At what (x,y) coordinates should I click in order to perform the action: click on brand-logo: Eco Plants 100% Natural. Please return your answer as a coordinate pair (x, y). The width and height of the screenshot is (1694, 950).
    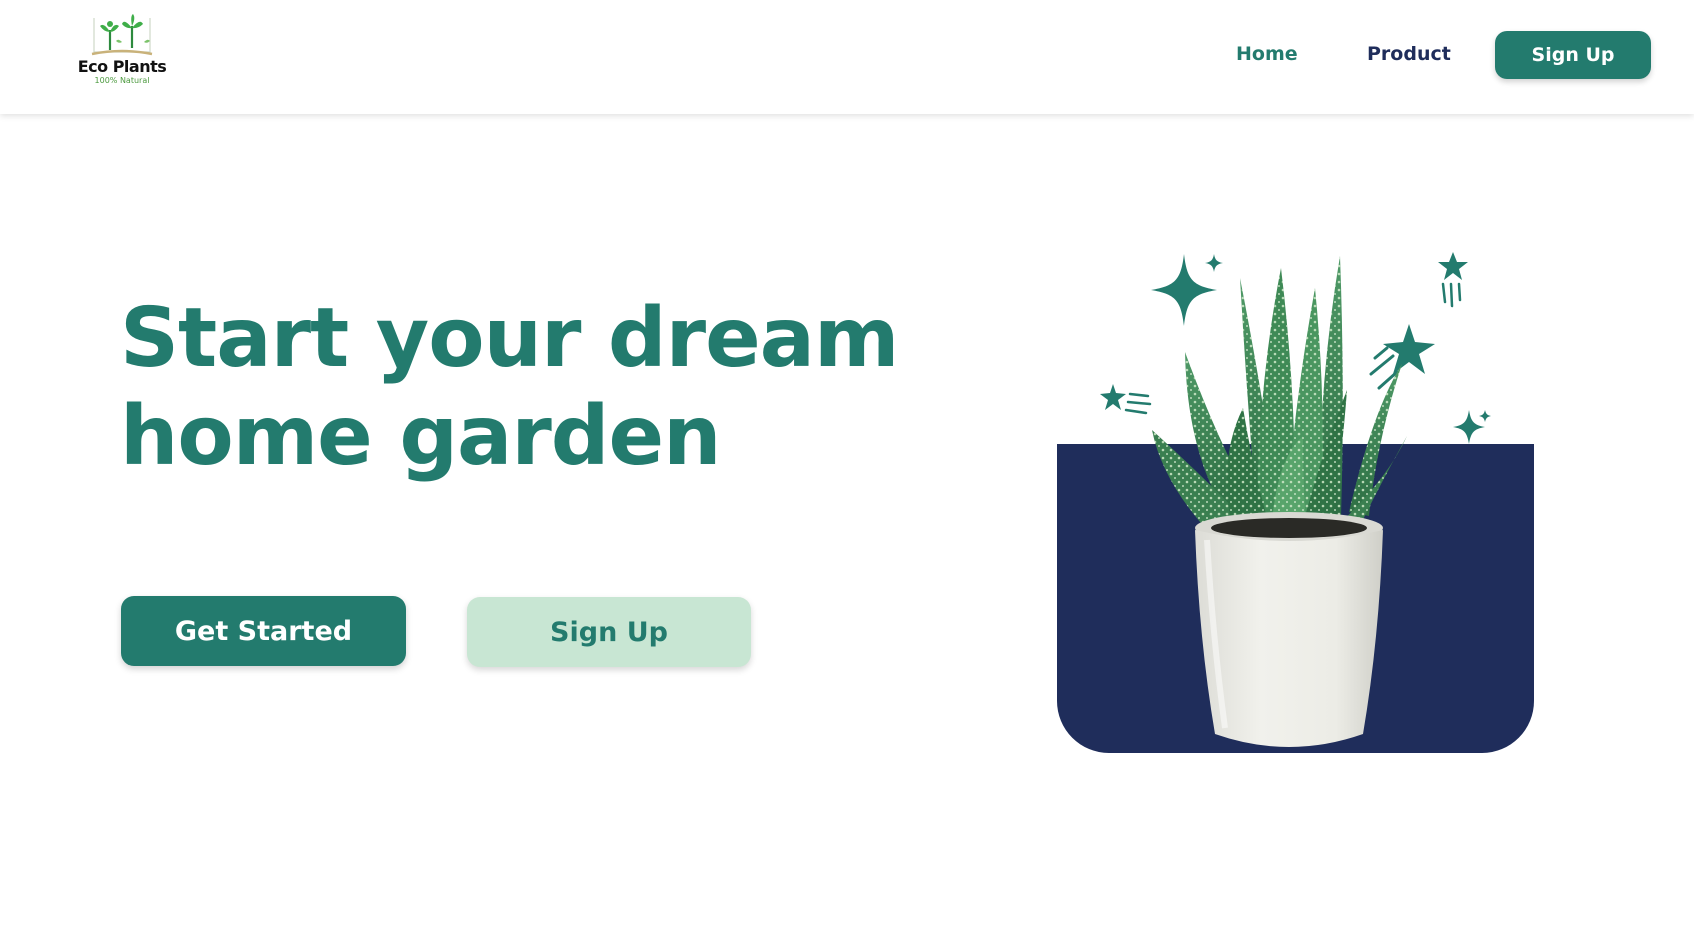
    Looking at the image, I should click on (122, 54).